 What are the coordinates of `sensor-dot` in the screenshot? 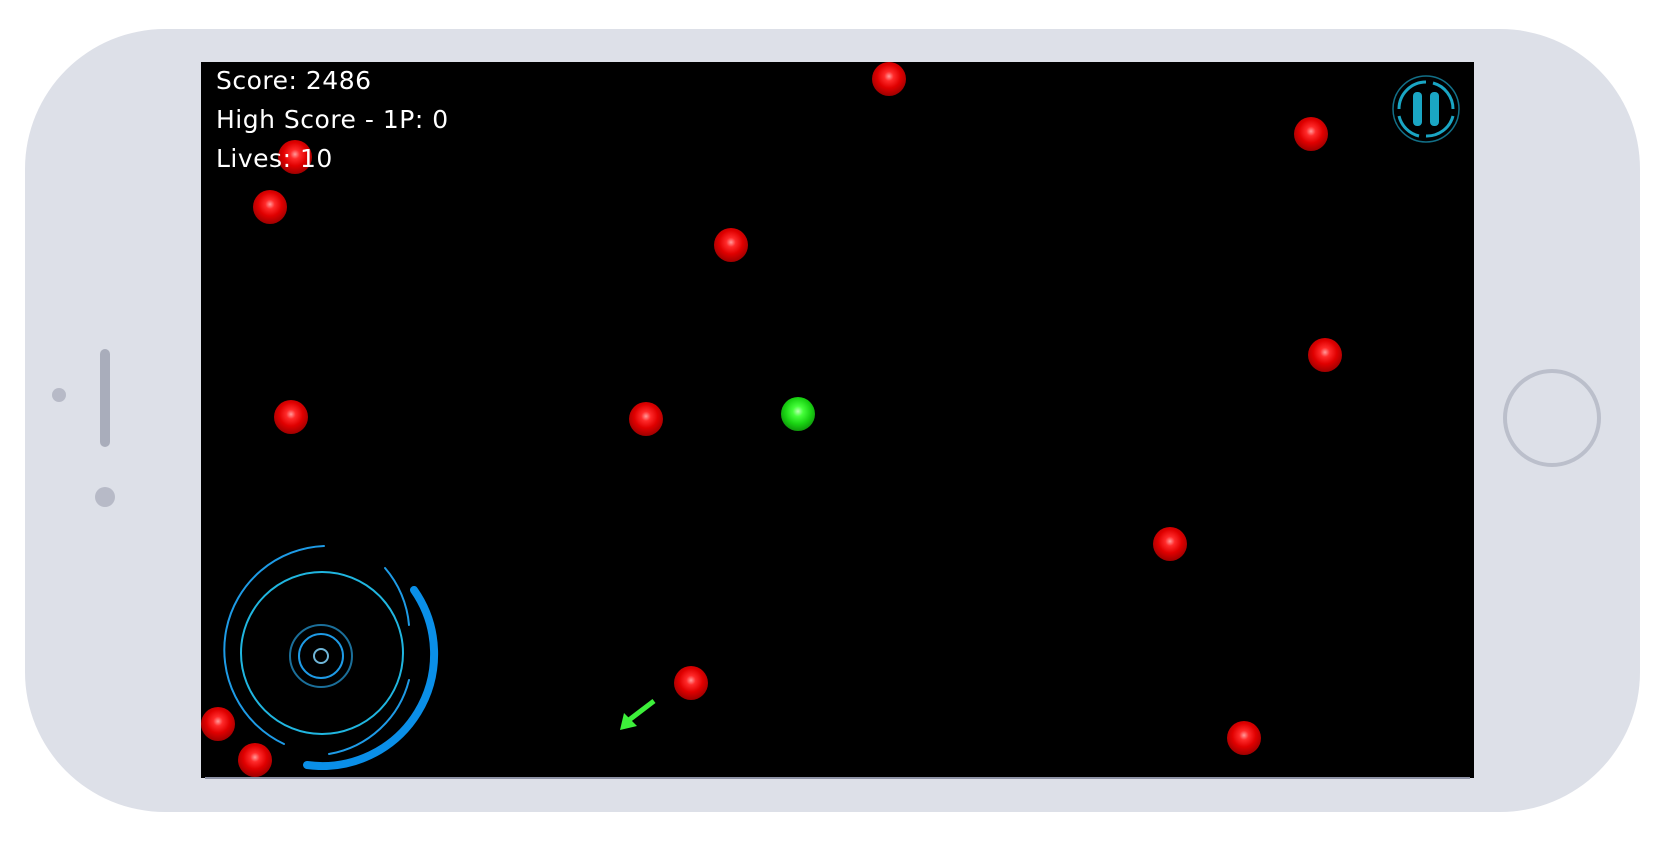 It's located at (105, 497).